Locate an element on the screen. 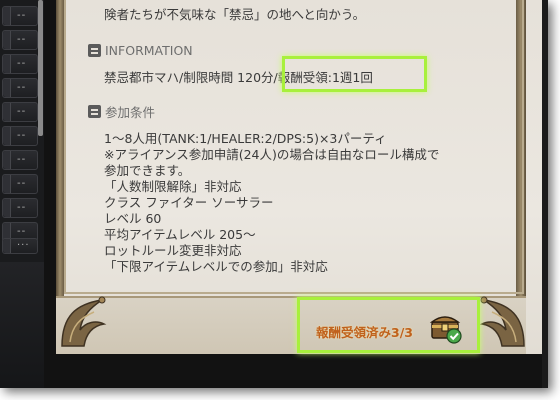 This screenshot has width=560, height=400. sidebar-more-slot: ··· is located at coordinates (20, 246).